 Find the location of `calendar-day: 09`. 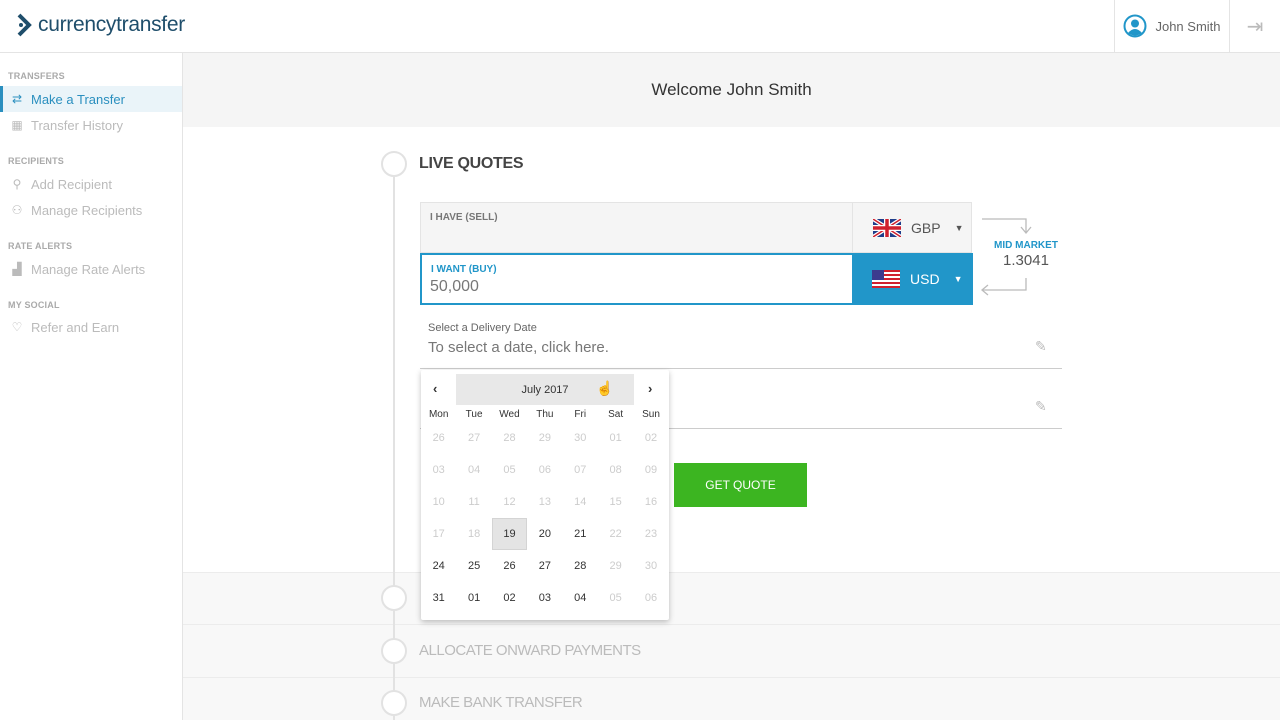

calendar-day: 09 is located at coordinates (651, 470).